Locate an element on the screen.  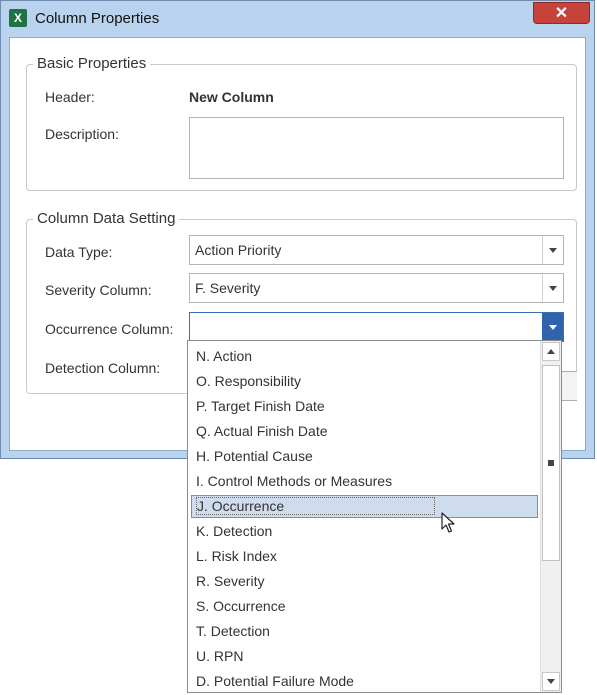
scroll-down-arrow-icon is located at coordinates (551, 681).